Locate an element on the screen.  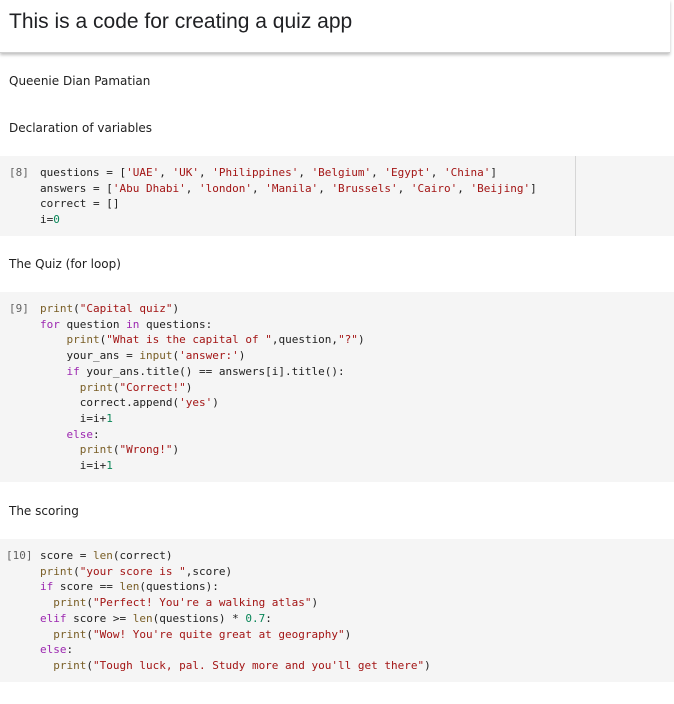
code-line: print("Capital quiz") is located at coordinates (110, 308).